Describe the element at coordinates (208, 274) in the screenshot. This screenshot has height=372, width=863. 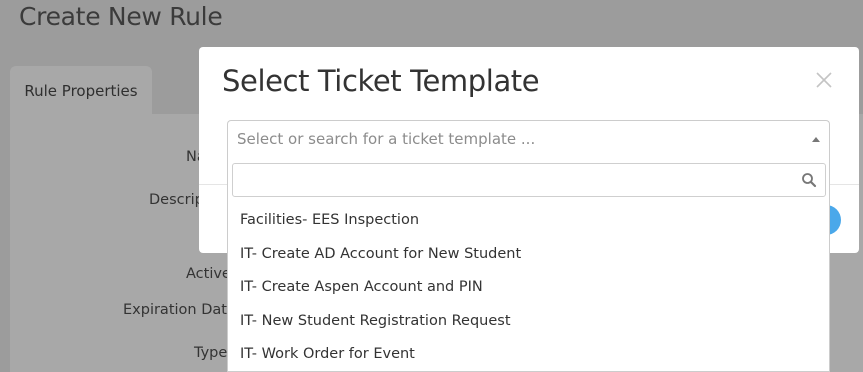
I see `active-label: Active` at that location.